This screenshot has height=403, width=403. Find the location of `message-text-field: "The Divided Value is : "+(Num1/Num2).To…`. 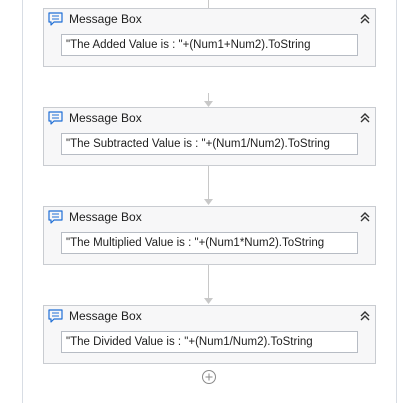

message-text-field: "The Divided Value is : "+(Num1/Num2).To… is located at coordinates (209, 342).